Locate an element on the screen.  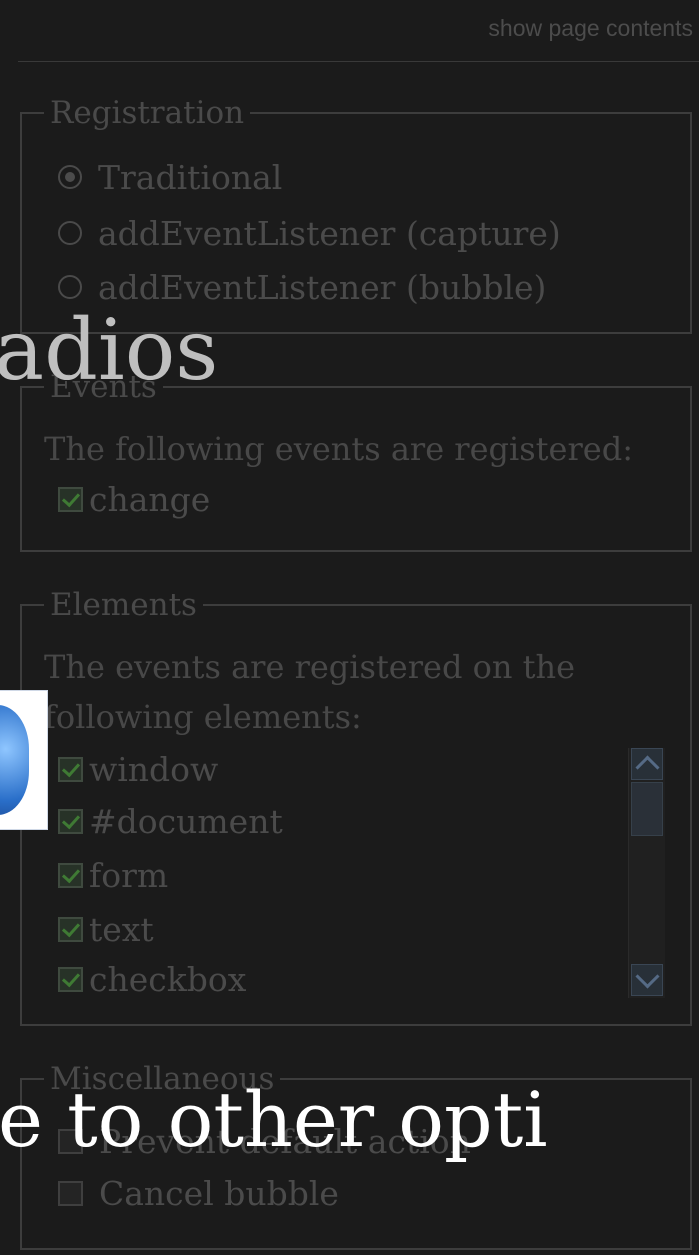
radio-traditional: Traditional is located at coordinates (170, 177).